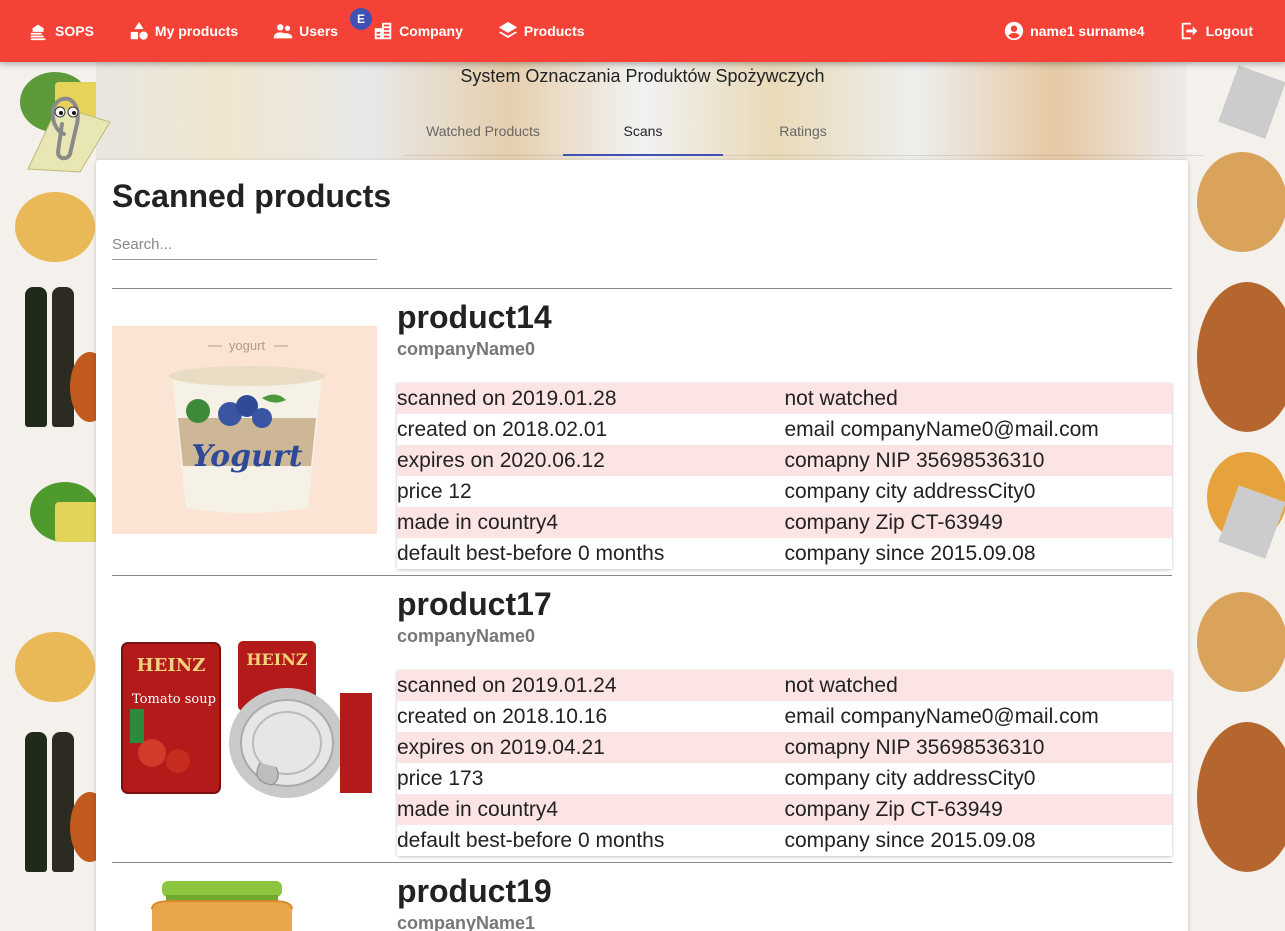 This screenshot has width=1285, height=931. I want to click on product-image-baby-food-jar, so click(244, 905).